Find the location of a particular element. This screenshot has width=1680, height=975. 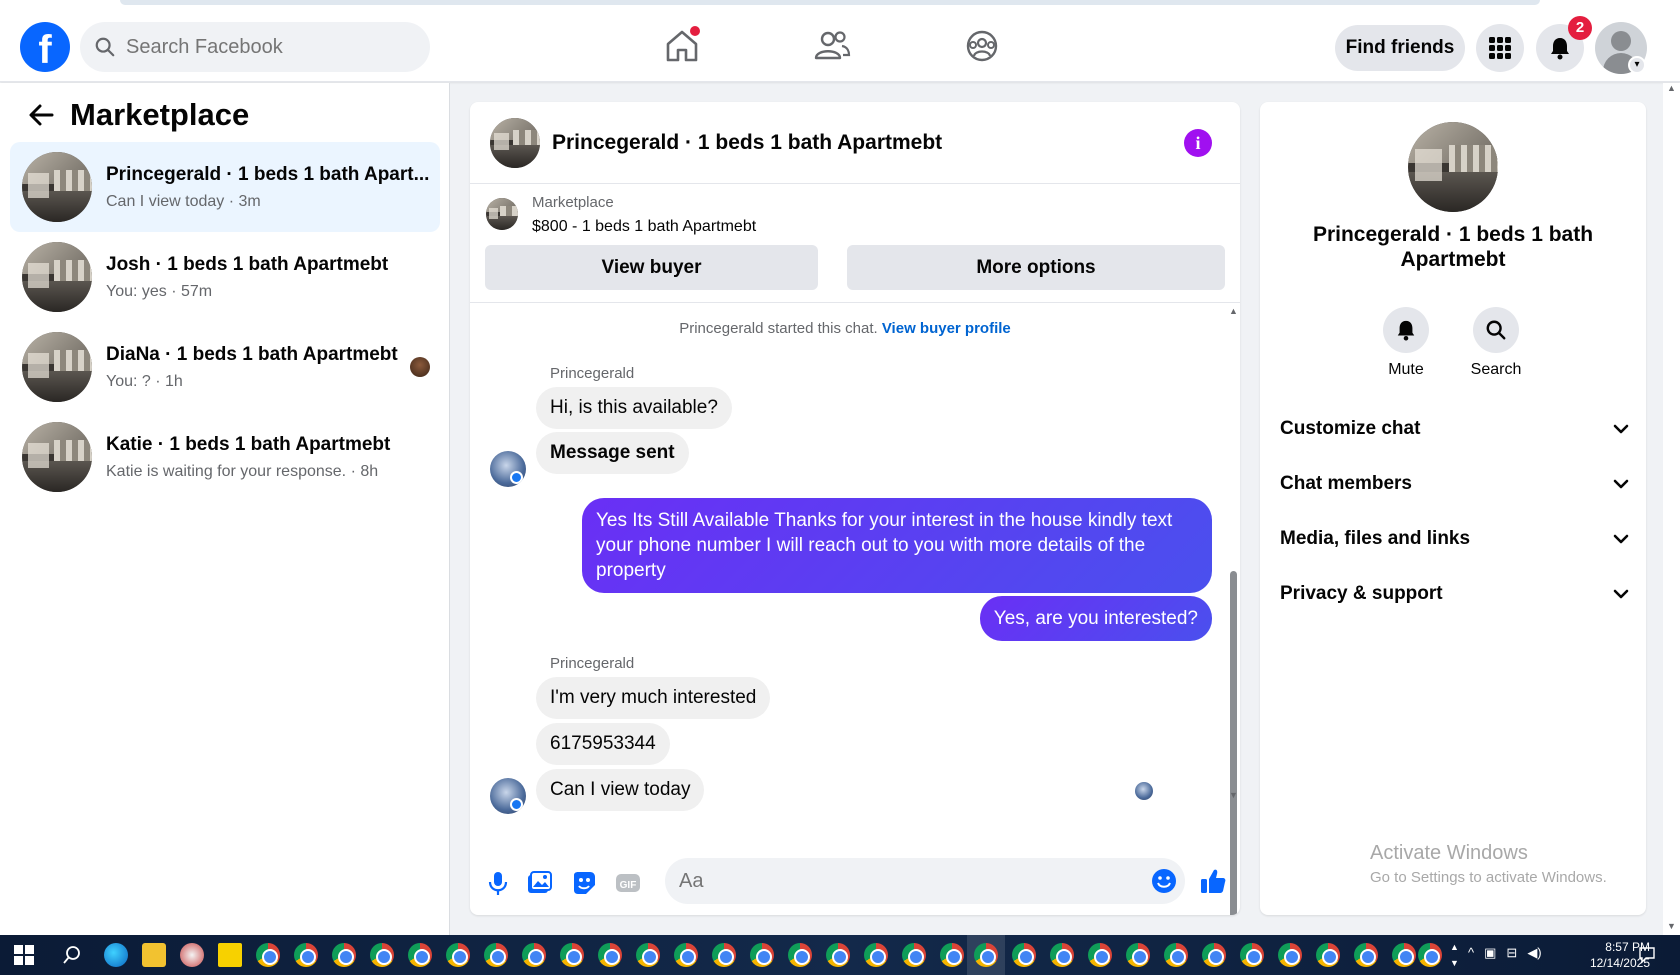

thumbs-up-icon is located at coordinates (1213, 881).